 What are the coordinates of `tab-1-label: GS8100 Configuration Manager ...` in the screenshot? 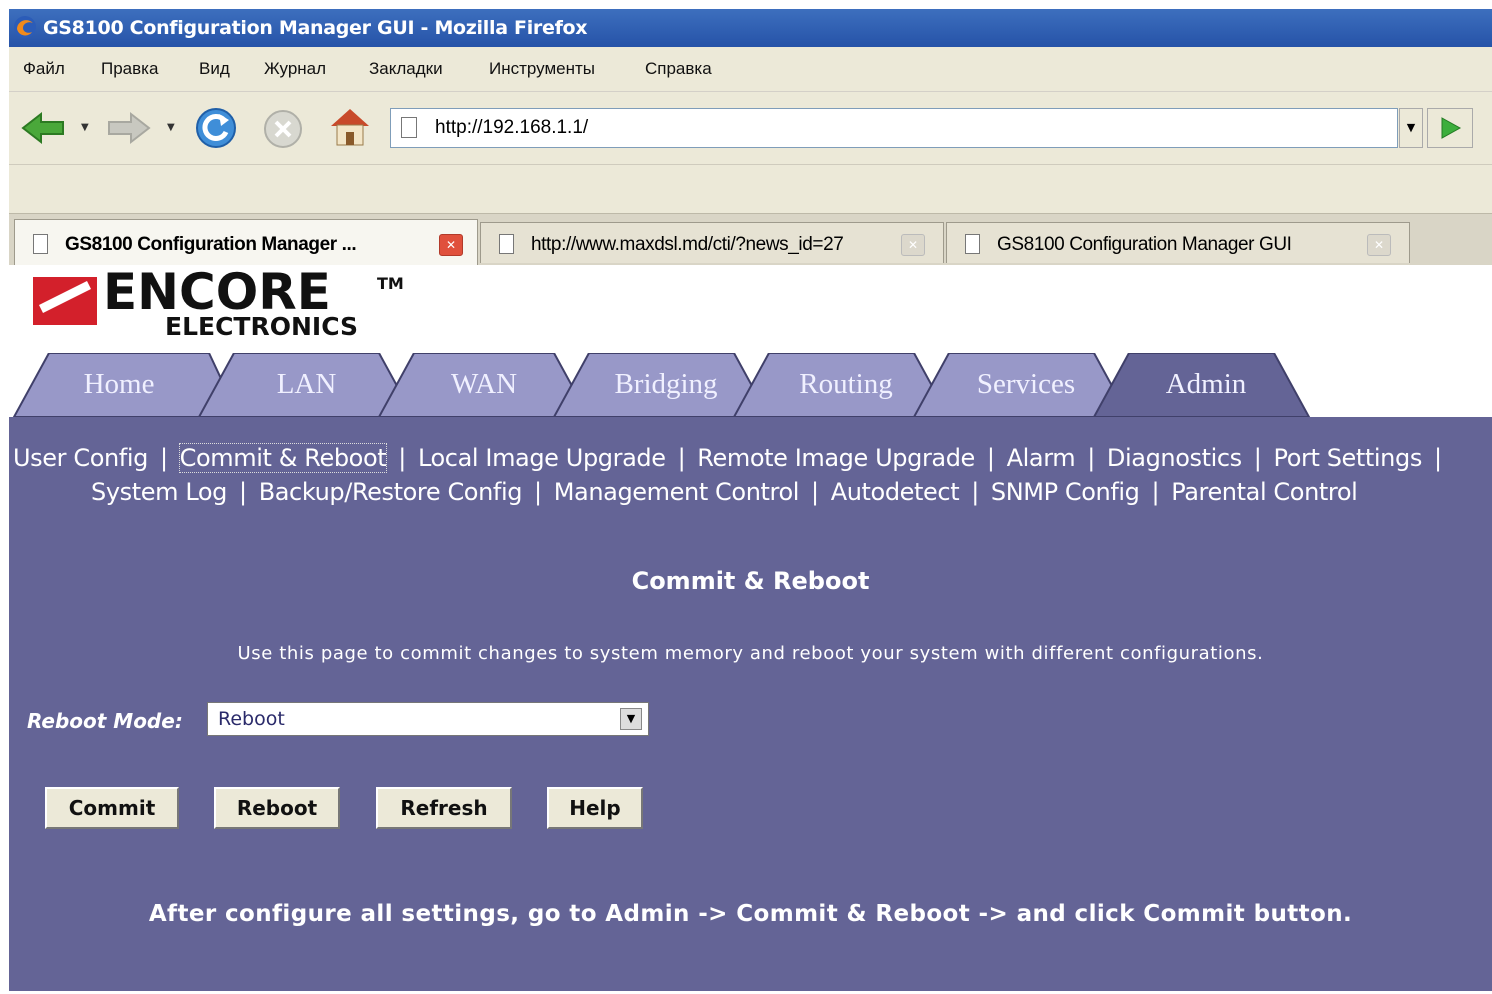 It's located at (211, 244).